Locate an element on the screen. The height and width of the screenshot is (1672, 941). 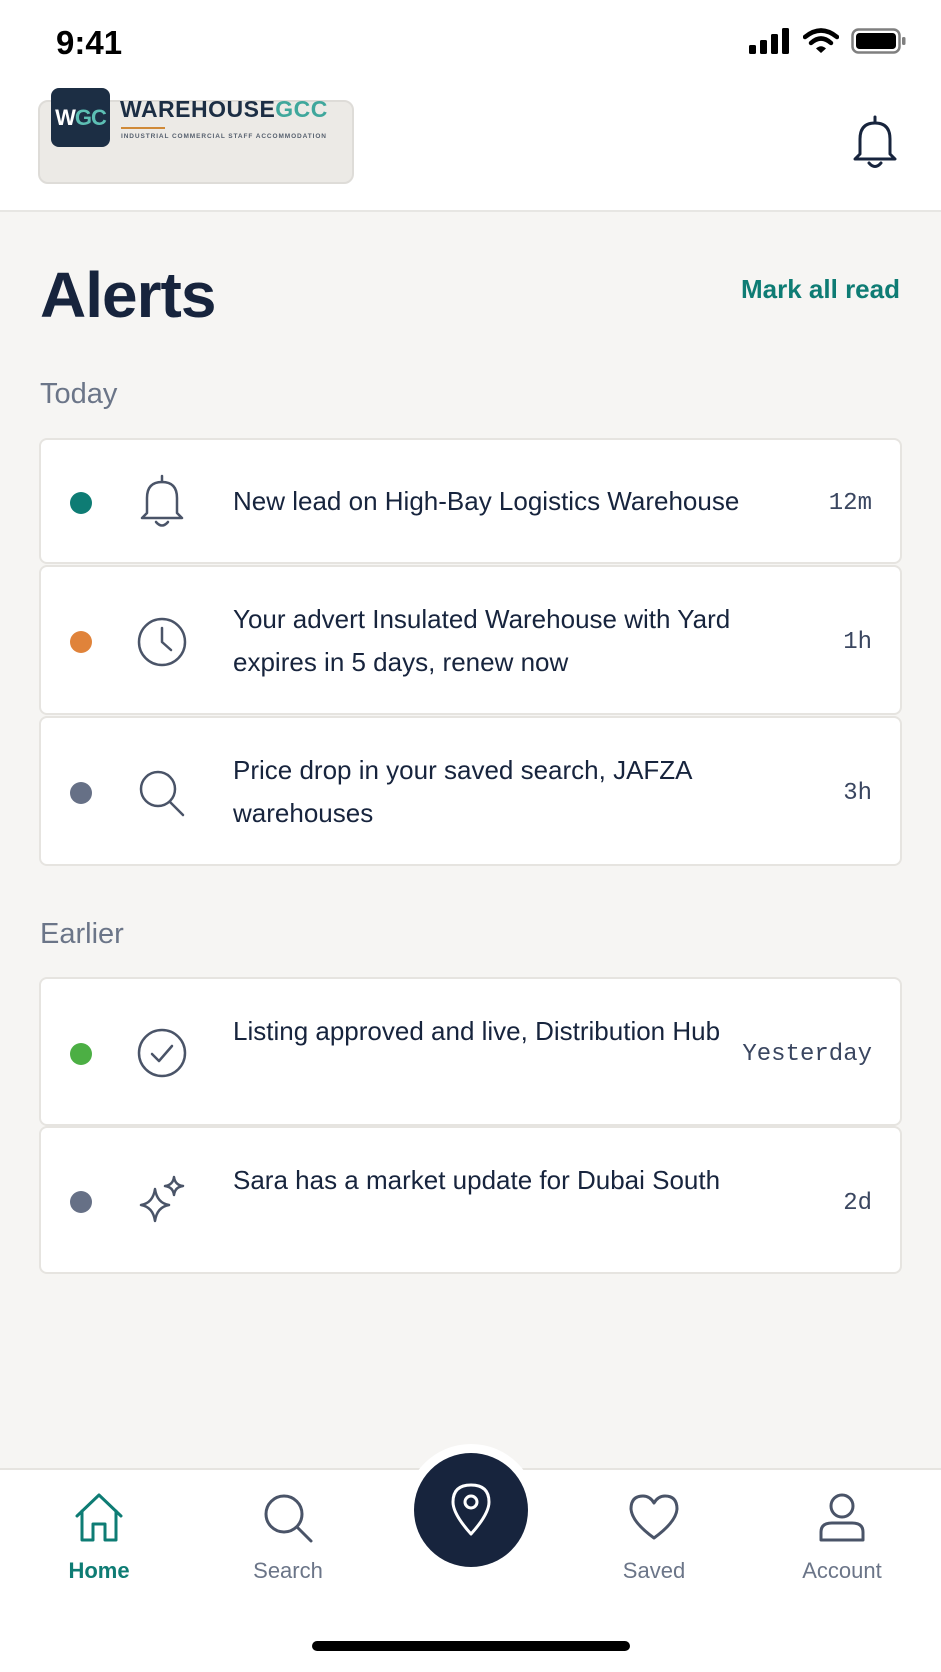
logo-name-accent: GCC is located at coordinates (301, 109).